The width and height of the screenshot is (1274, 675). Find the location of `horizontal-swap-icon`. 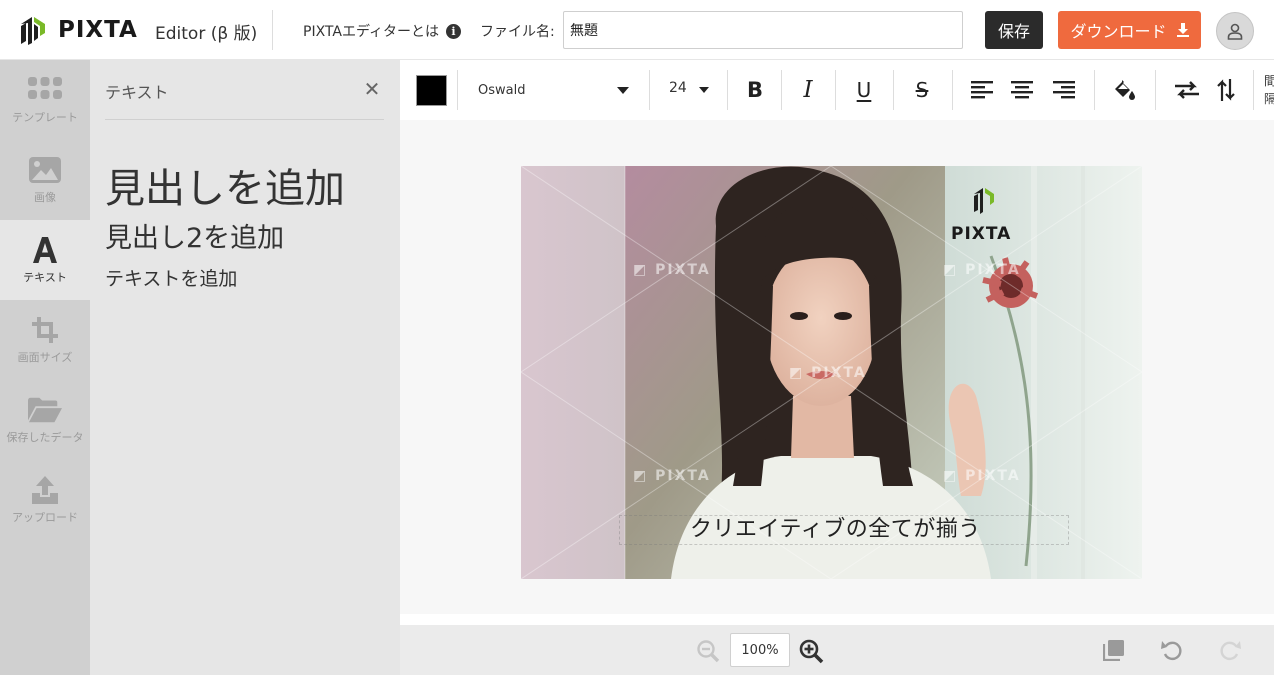

horizontal-swap-icon is located at coordinates (1187, 90).